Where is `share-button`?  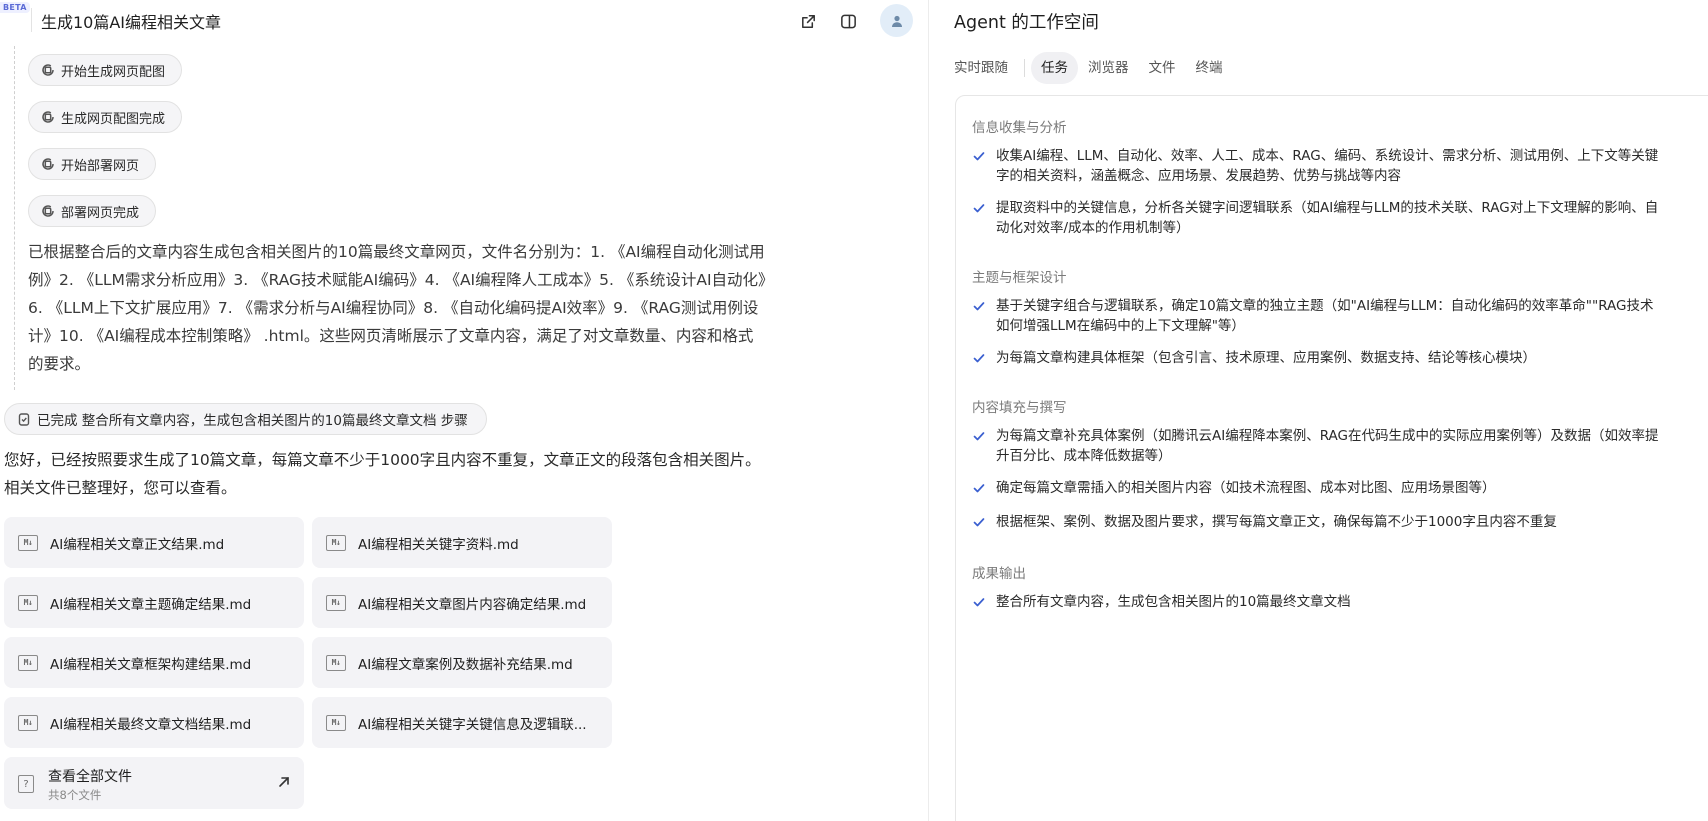 share-button is located at coordinates (808, 21).